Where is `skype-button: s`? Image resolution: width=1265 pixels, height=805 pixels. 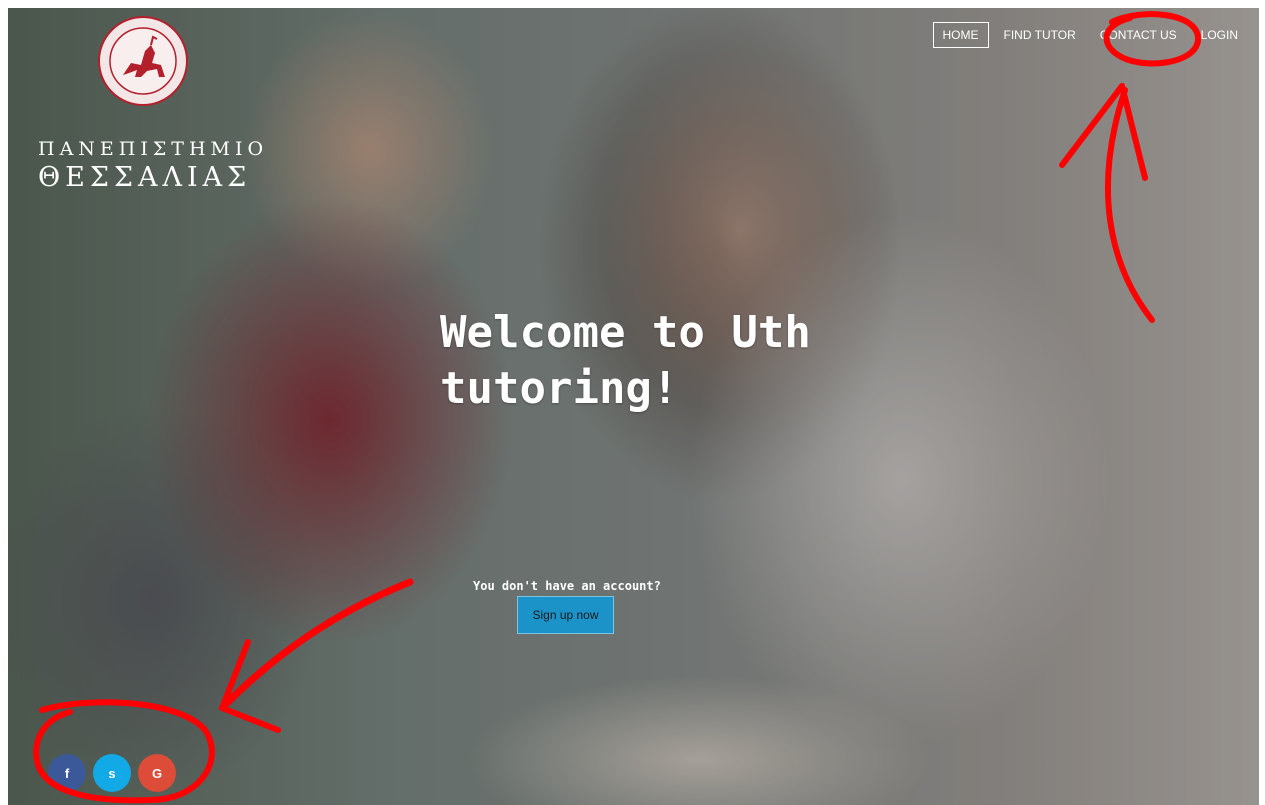 skype-button: s is located at coordinates (112, 773).